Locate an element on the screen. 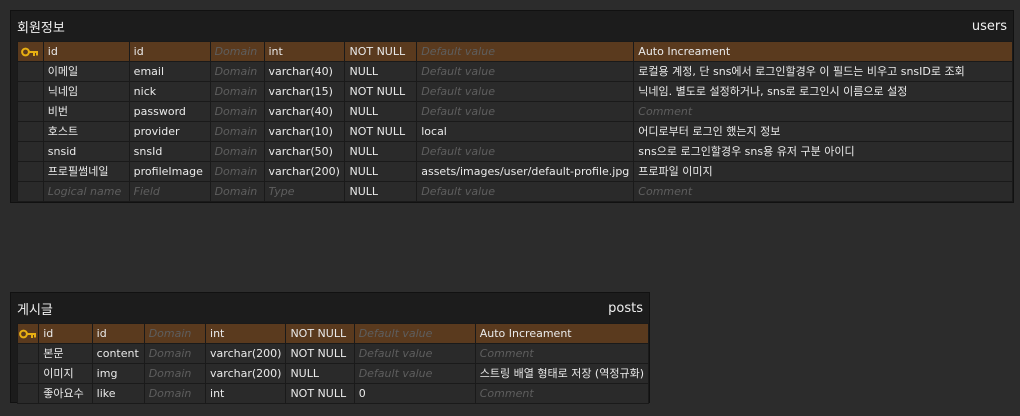 The width and height of the screenshot is (1020, 416). column-row: 좋아요수 like Domain int NOT NULL 0 Comment is located at coordinates (333, 393).